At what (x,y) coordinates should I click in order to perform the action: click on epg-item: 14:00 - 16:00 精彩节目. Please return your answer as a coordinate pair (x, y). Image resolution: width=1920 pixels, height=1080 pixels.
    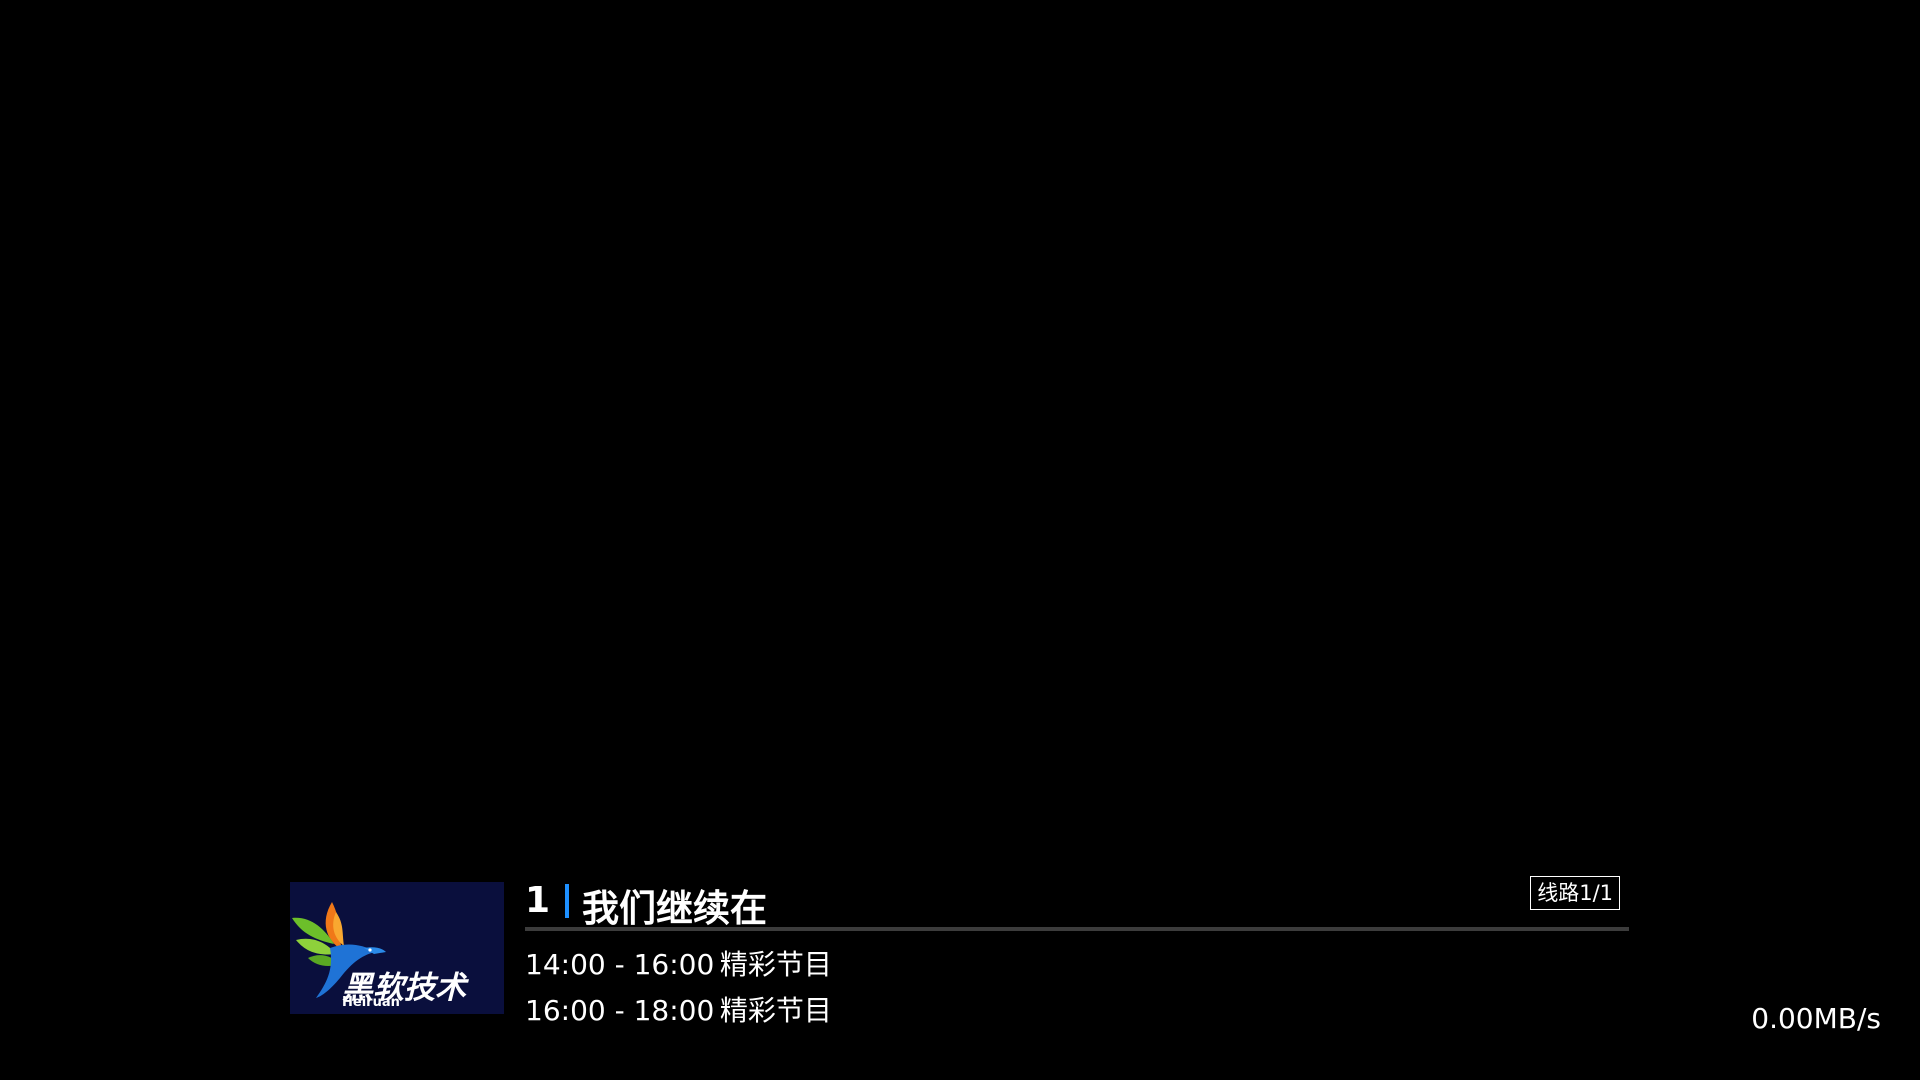
    Looking at the image, I should click on (975, 965).